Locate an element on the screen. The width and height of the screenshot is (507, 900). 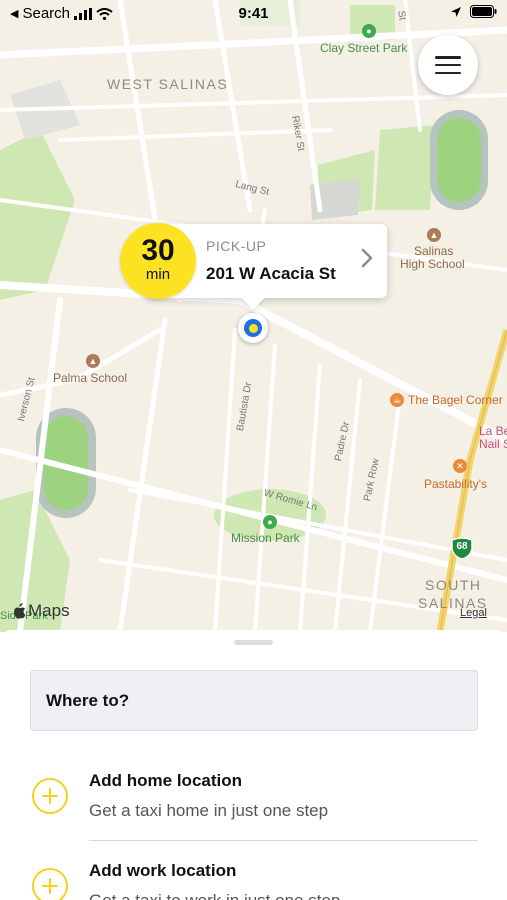
poi-salinas-high-line2: High School is located at coordinates (432, 264).